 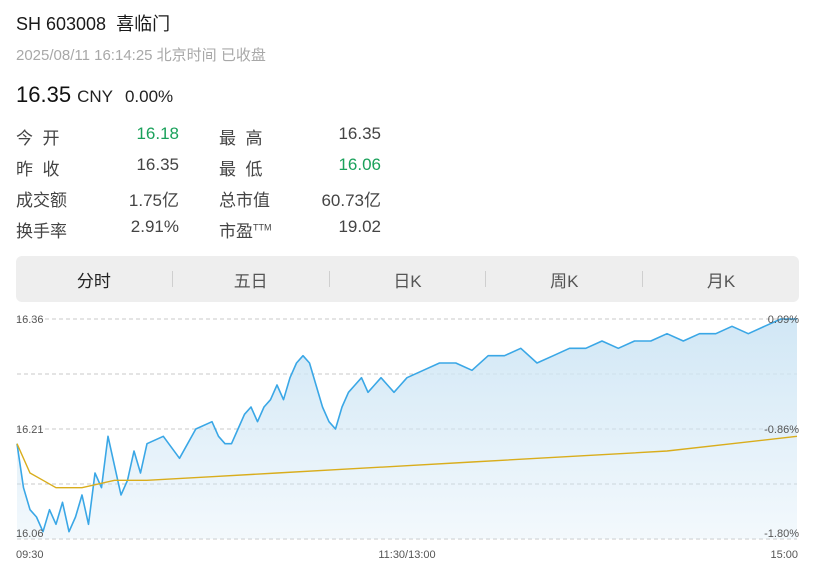 I want to click on tab-daily-k: 日K, so click(x=408, y=279).